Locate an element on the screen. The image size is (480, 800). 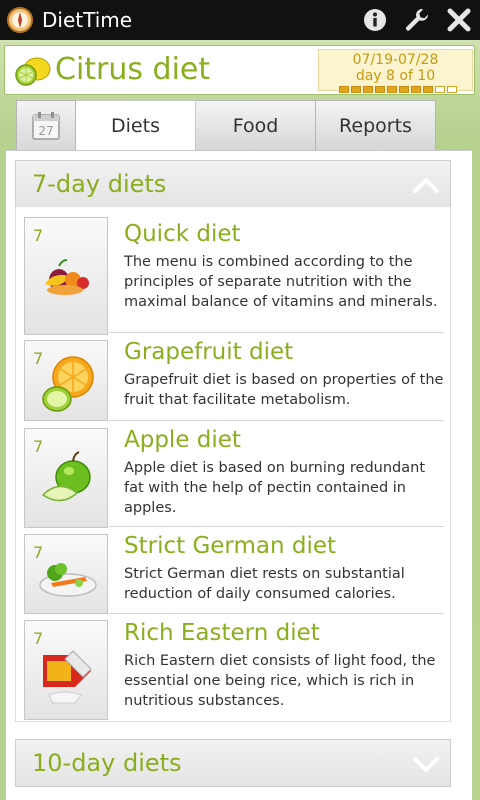
diet-title: Apple diet is located at coordinates (182, 440).